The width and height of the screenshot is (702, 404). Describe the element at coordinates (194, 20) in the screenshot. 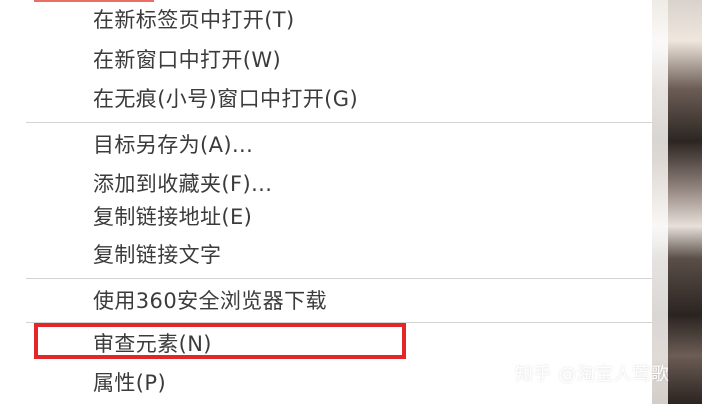

I see `menu-item-open-new-tab: 在新标签页中打开(T)` at that location.